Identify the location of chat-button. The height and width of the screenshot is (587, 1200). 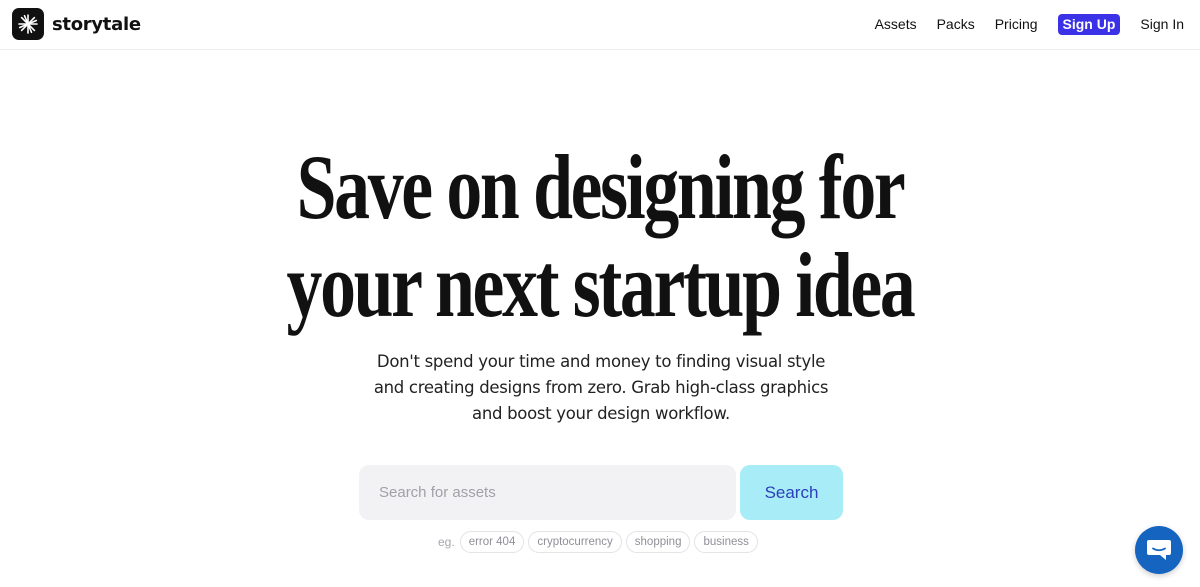
(1159, 550).